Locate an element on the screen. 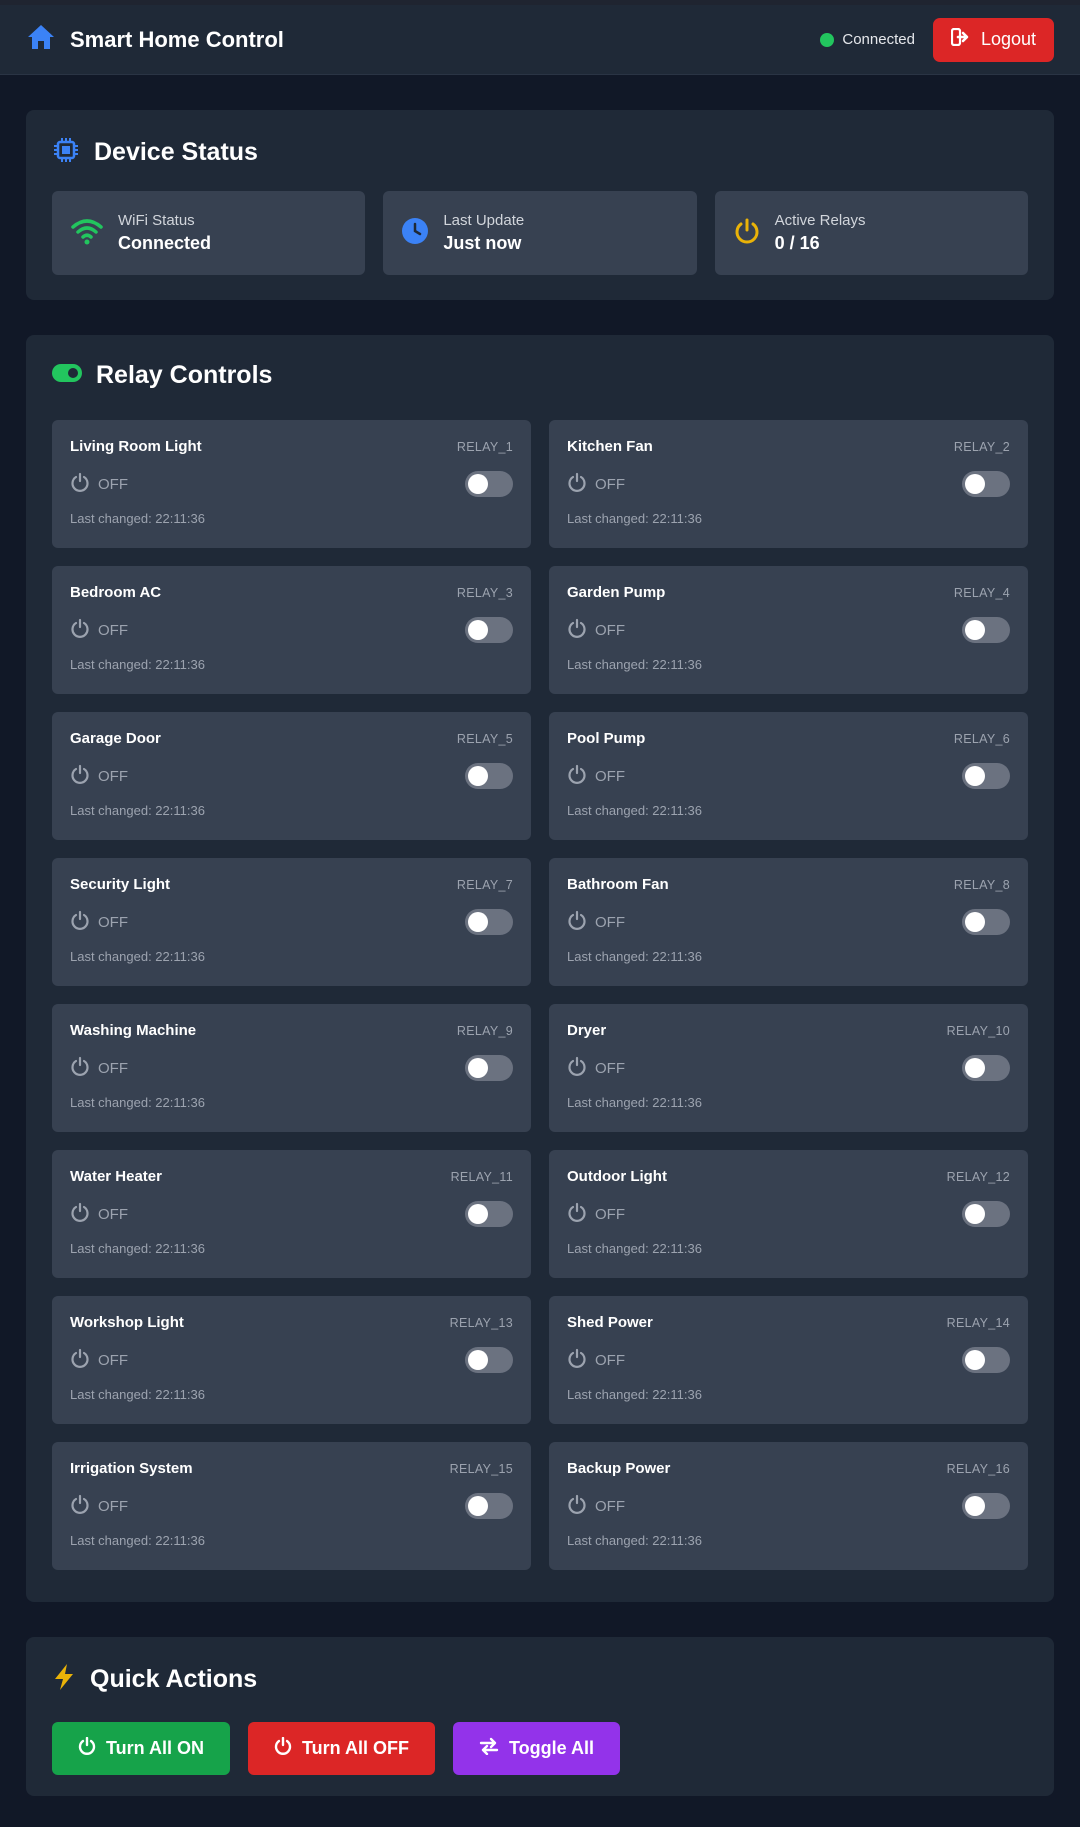 The width and height of the screenshot is (1080, 1827). brand: Smart Home Control is located at coordinates (155, 39).